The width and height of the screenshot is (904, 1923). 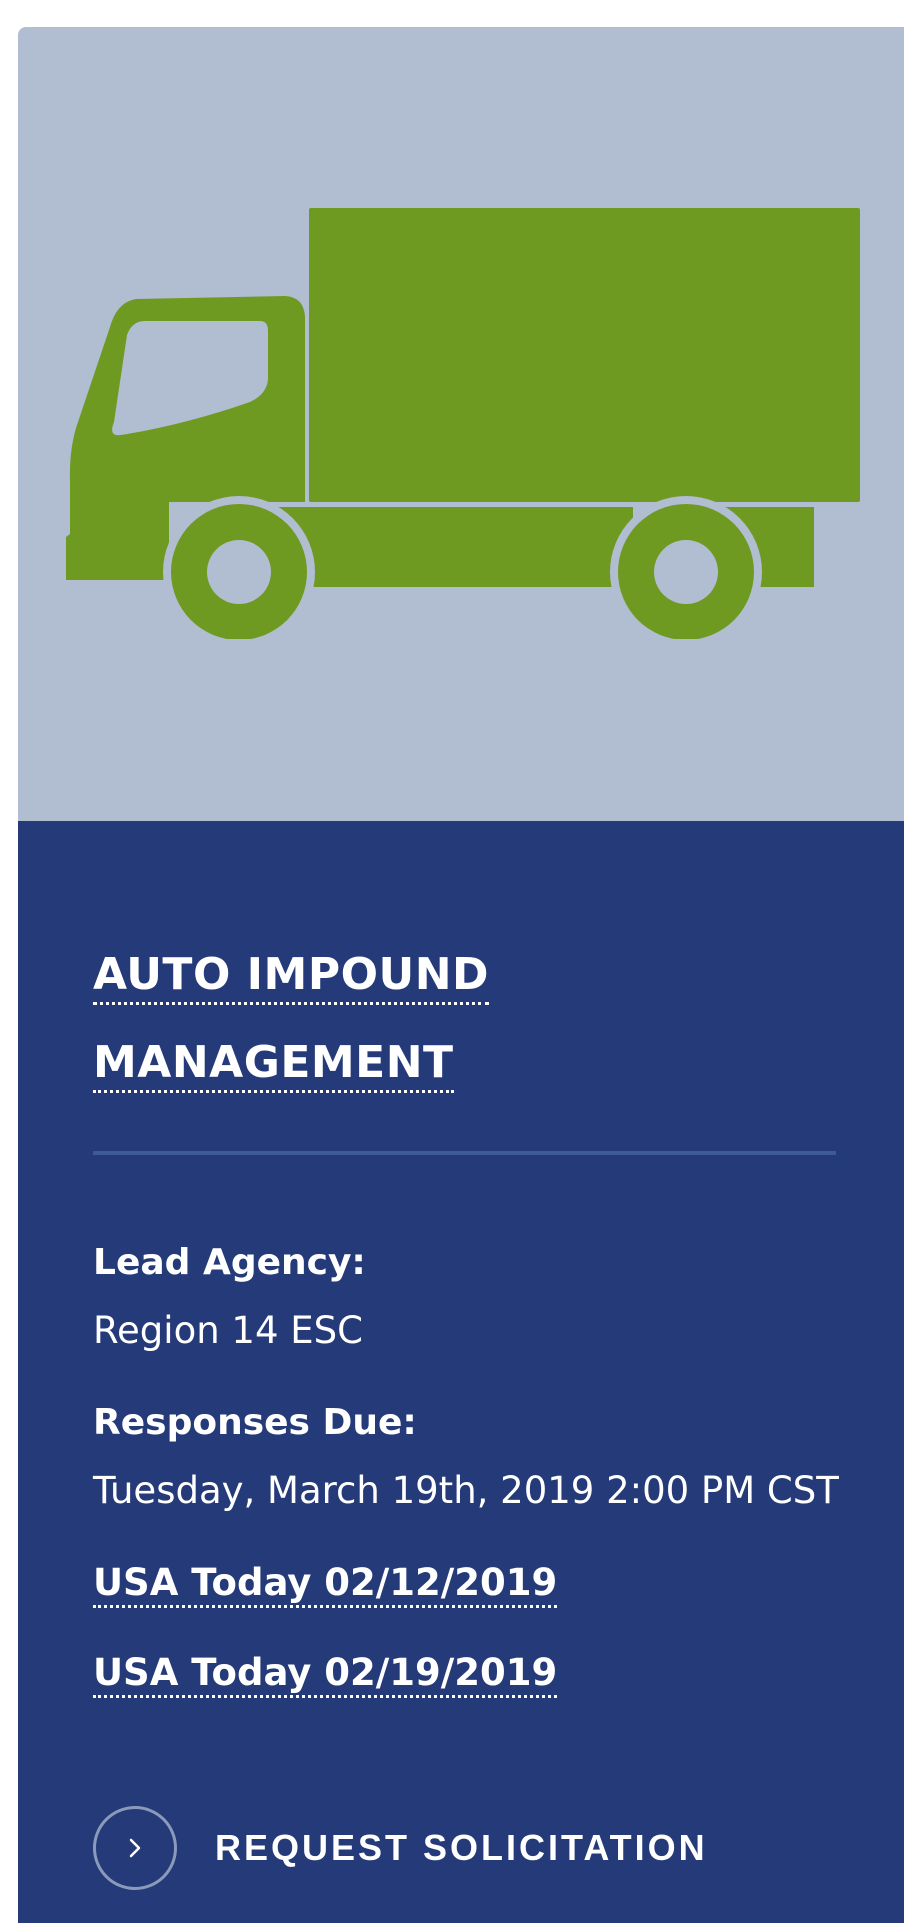 I want to click on lead-agency-value: Region 14 ESC, so click(x=228, y=1330).